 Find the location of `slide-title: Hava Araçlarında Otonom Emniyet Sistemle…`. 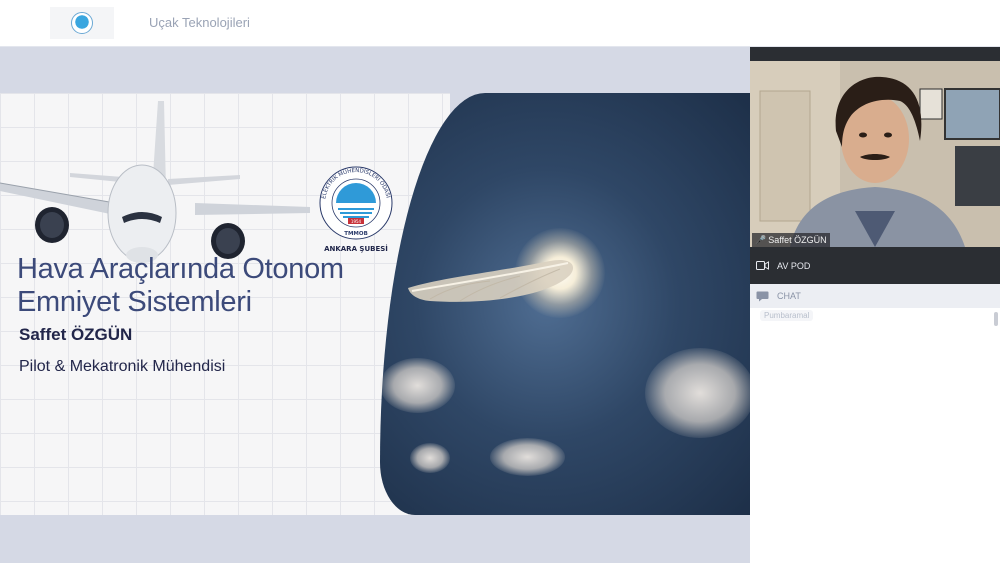

slide-title: Hava Araçlarında Otonom Emniyet Sistemle… is located at coordinates (180, 286).